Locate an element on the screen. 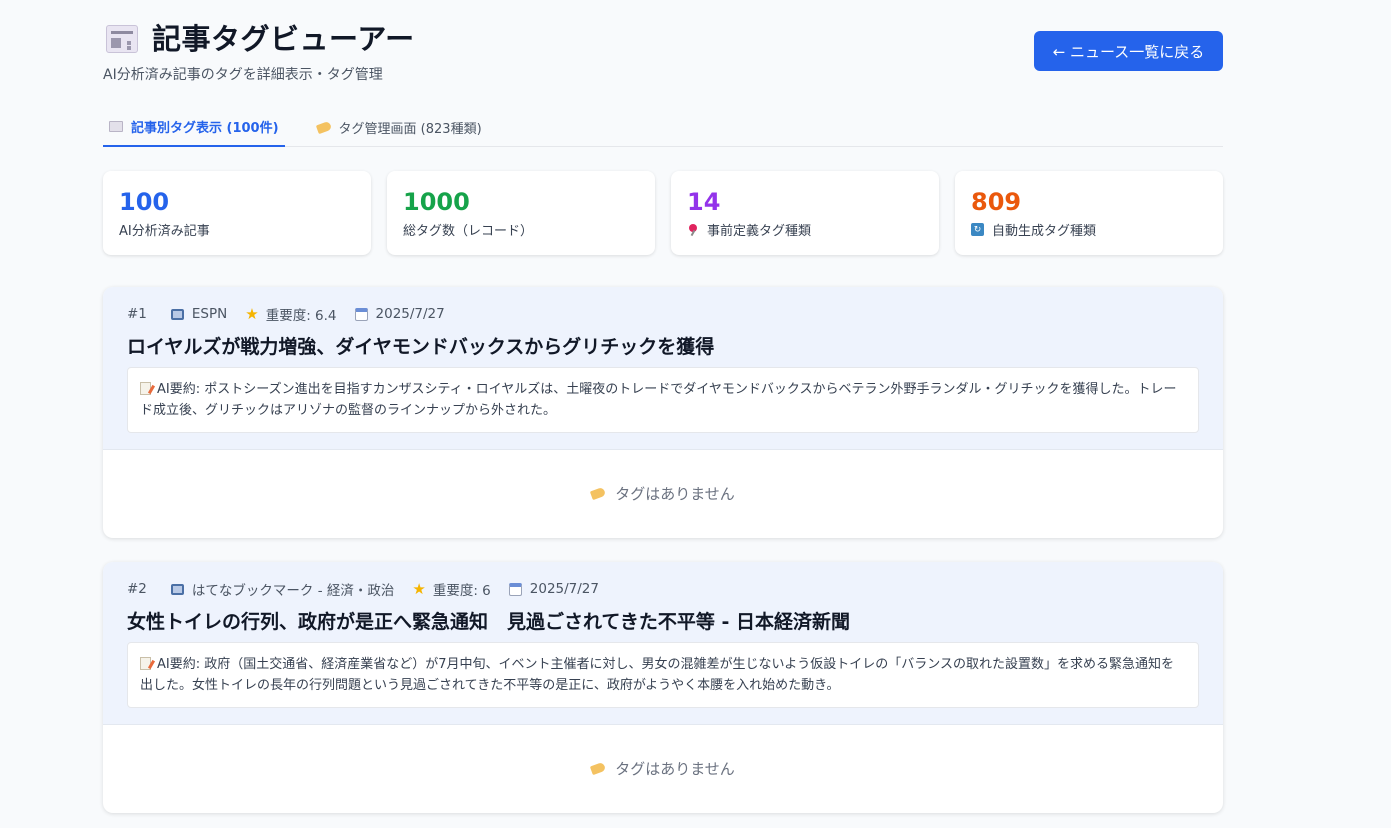 Image resolution: width=1391 pixels, height=828 pixels. tab-articles: 記事別タグ表示 (100件) is located at coordinates (194, 127).